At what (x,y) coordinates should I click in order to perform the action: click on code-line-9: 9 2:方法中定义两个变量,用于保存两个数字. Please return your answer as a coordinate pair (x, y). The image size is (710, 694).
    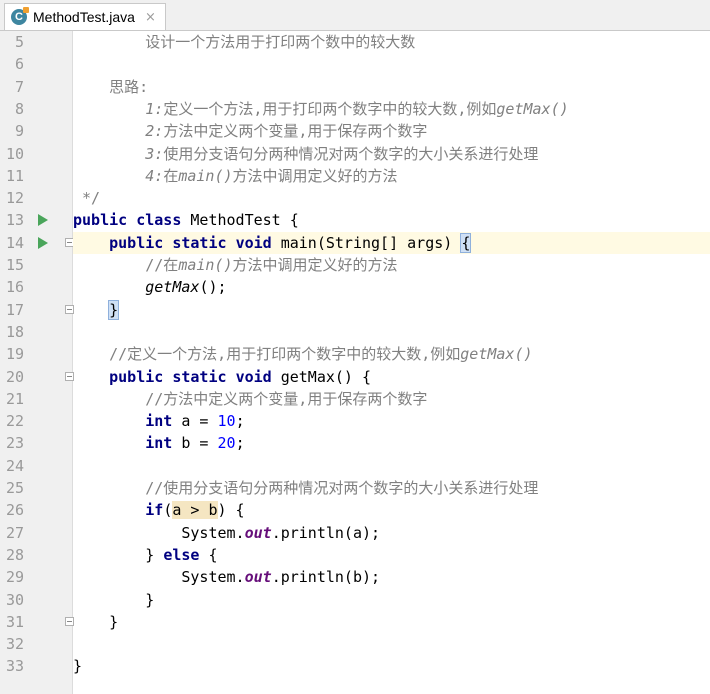
    Looking at the image, I should click on (355, 131).